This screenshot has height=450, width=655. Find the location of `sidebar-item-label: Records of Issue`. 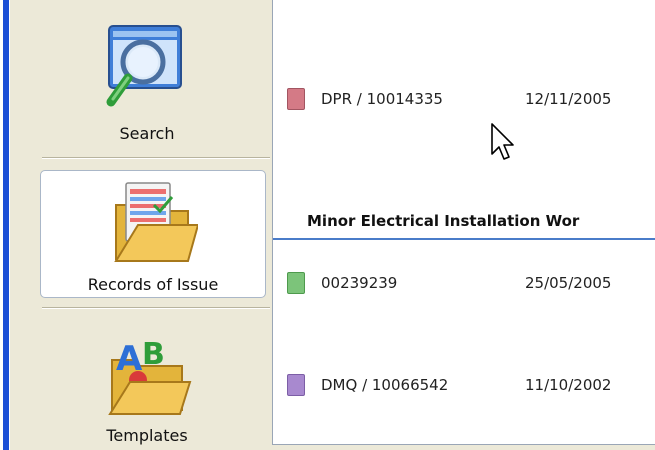

sidebar-item-label: Records of Issue is located at coordinates (153, 284).